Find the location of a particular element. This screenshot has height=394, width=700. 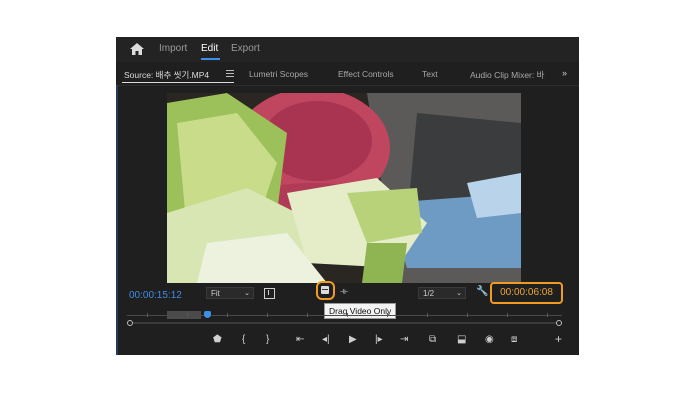

panel-focus-edge is located at coordinates (117, 220).